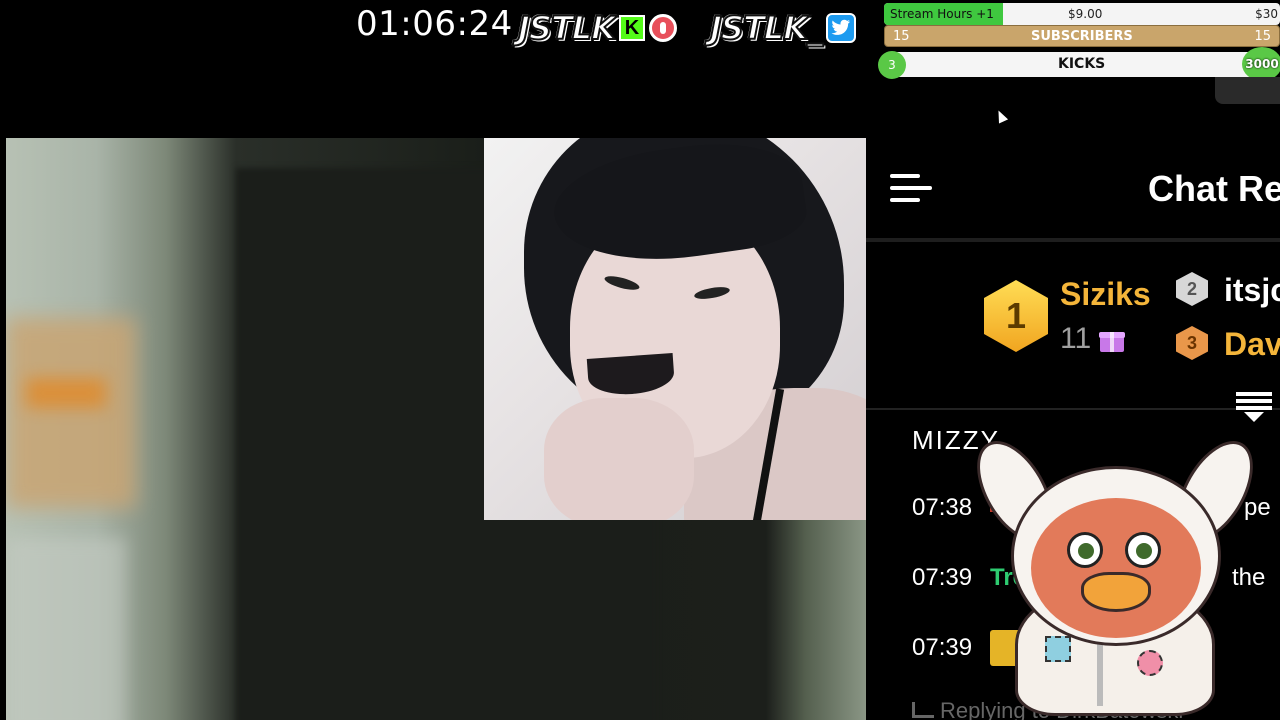 The image size is (1280, 720). I want to click on kick-logo-icon: K, so click(631, 28).